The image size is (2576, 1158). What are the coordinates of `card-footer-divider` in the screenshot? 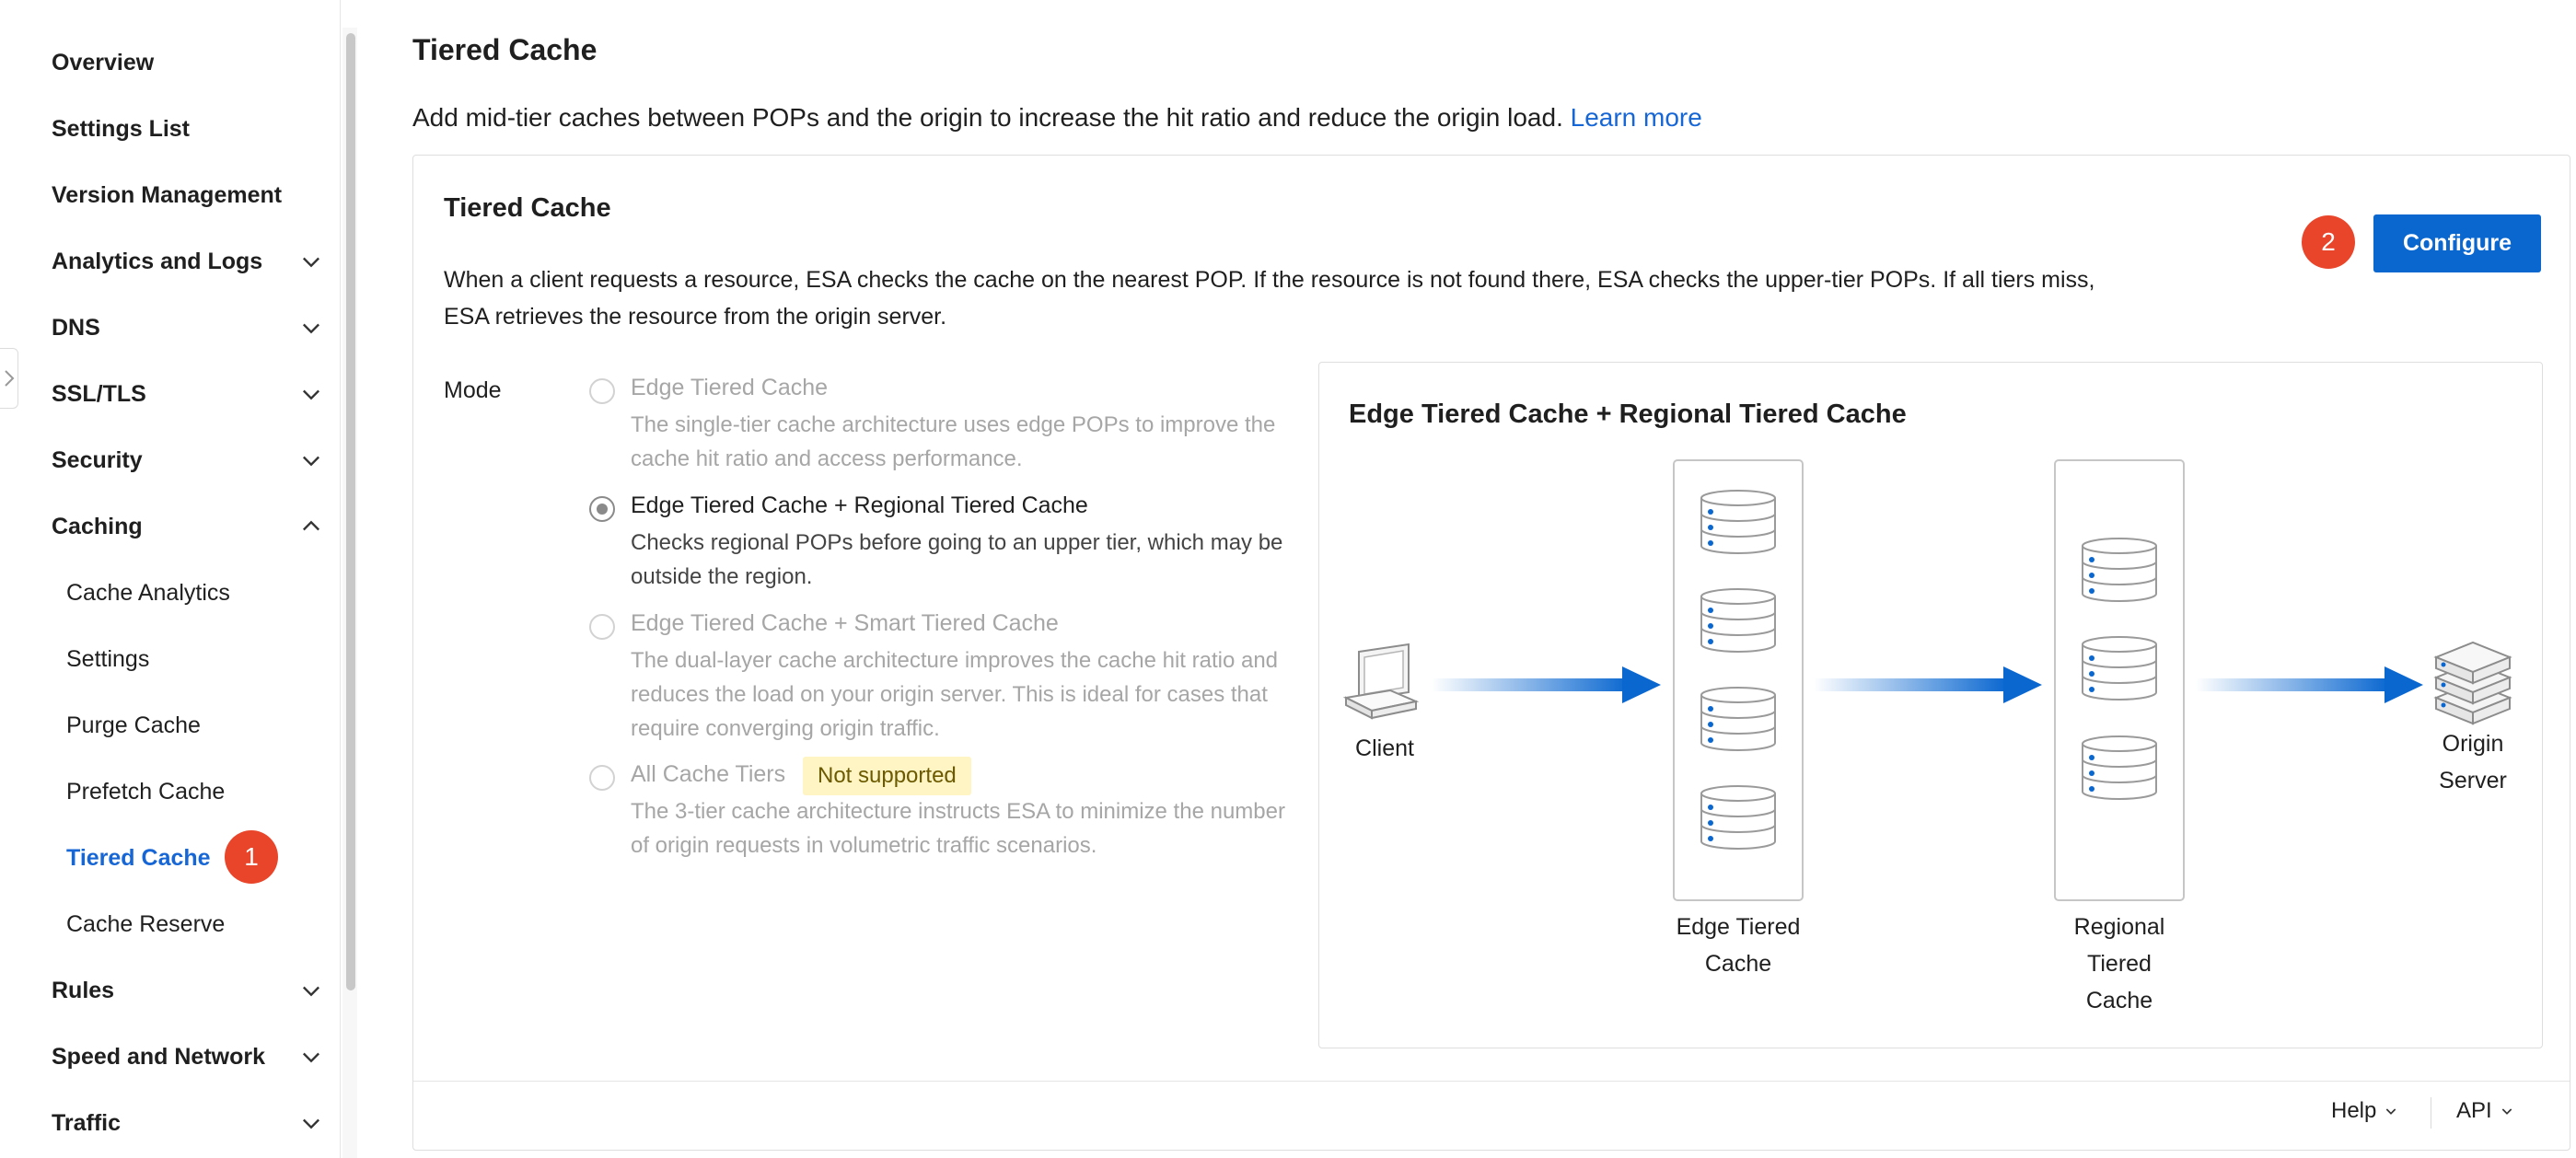 It's located at (1491, 1081).